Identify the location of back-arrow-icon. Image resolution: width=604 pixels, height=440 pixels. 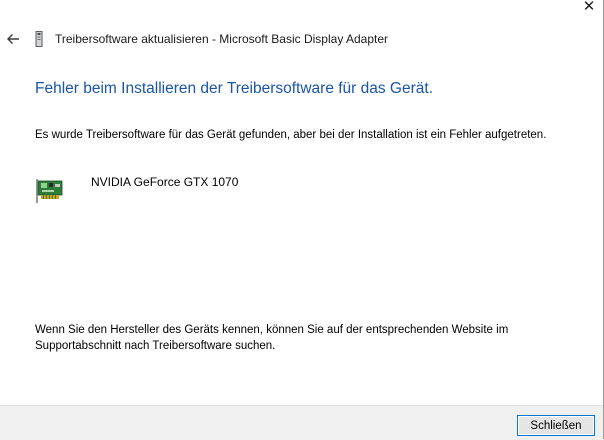
(13, 39).